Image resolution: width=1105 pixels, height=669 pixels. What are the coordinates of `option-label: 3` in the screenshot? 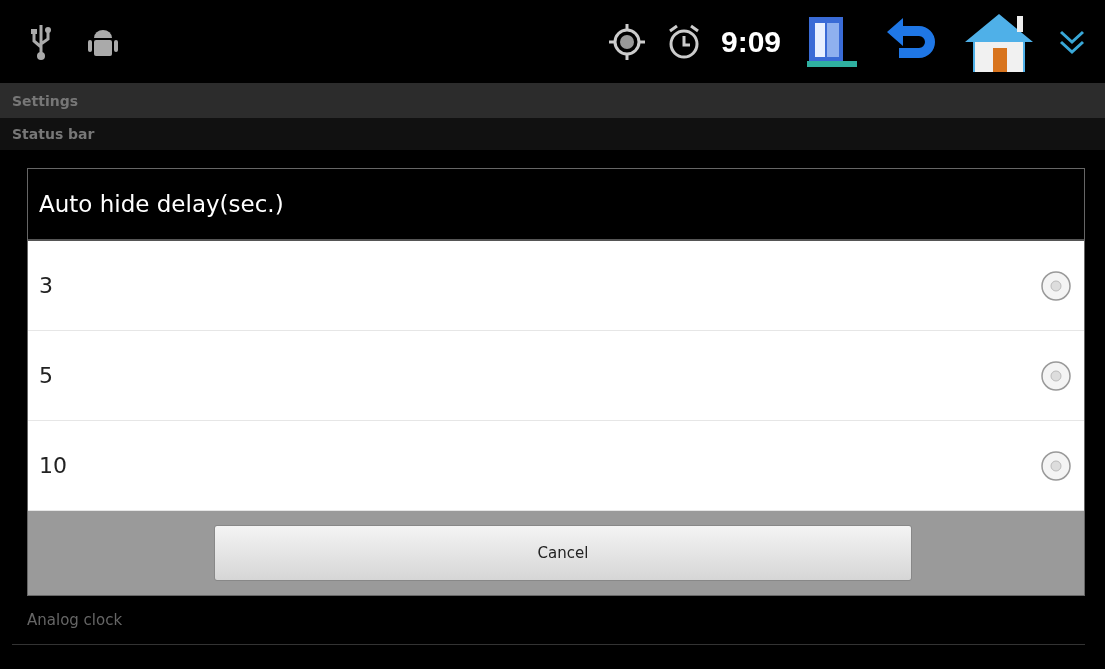 It's located at (46, 285).